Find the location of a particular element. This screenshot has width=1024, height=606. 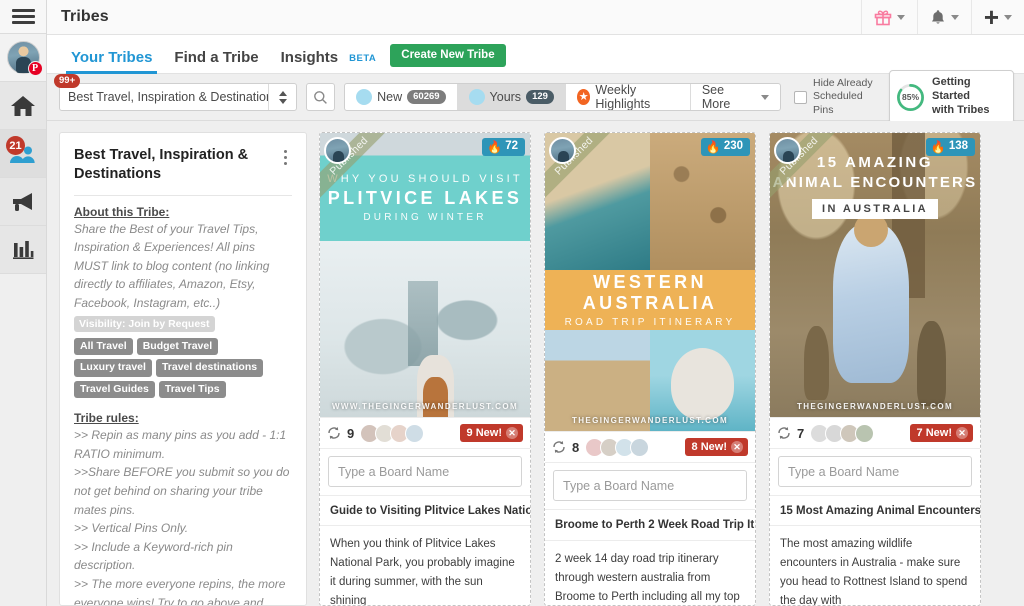

sidebar-item-home is located at coordinates (23, 106).